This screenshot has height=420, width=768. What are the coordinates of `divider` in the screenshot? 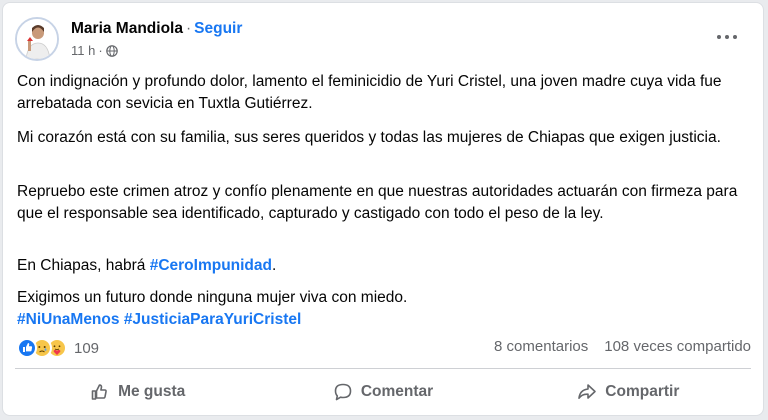 It's located at (383, 368).